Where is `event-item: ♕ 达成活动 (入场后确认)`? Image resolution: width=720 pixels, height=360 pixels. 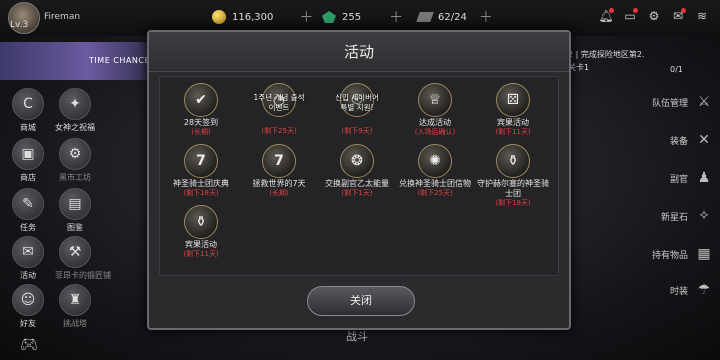
event-item: ♕ 达成活动 (入场后确认) is located at coordinates (435, 110).